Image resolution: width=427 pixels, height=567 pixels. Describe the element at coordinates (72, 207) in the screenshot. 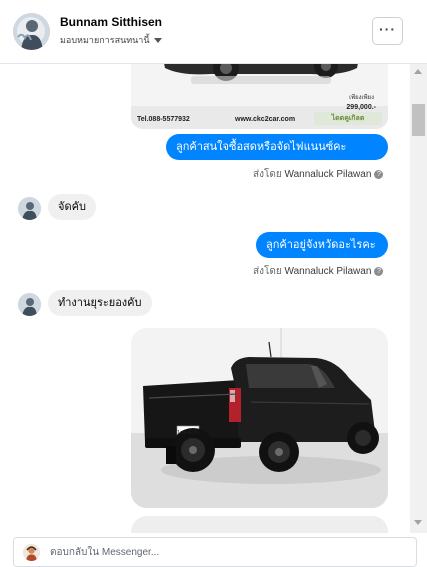

I see `incoming-message: จัดคับ` at that location.